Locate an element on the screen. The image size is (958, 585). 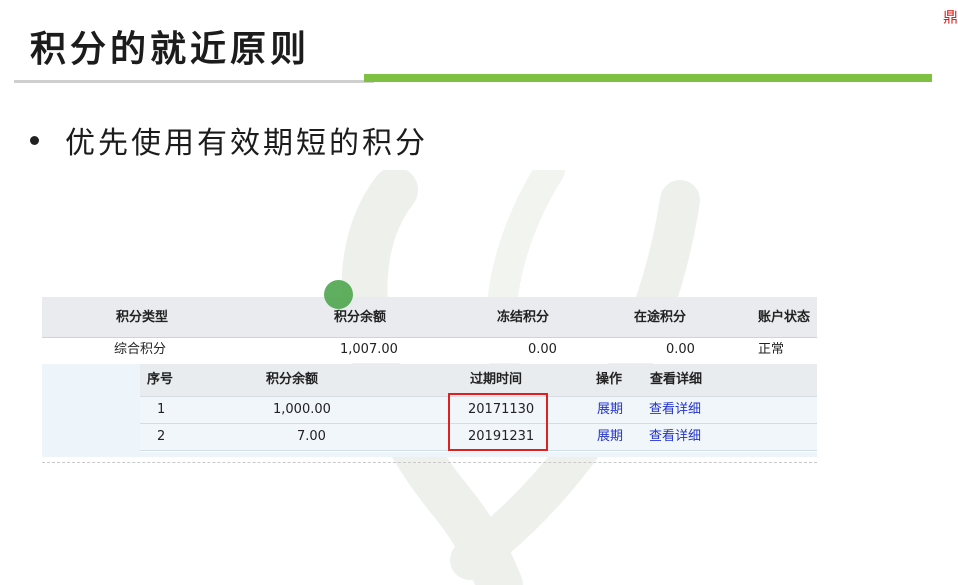
detail-header-index: 序号 is located at coordinates (160, 379).